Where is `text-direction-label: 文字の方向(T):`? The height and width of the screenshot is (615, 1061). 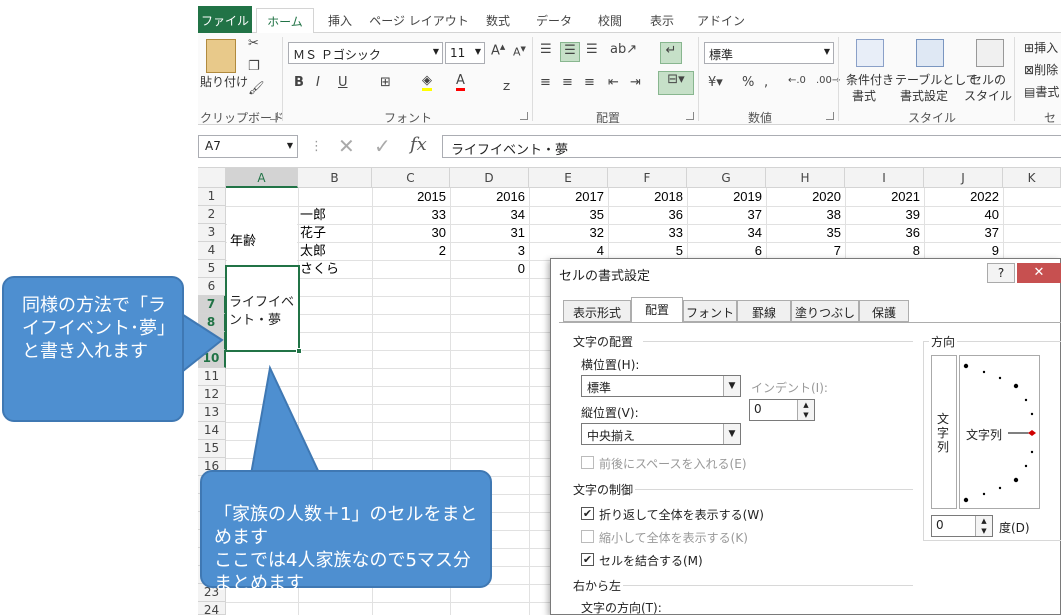 text-direction-label: 文字の方向(T): is located at coordinates (621, 608).